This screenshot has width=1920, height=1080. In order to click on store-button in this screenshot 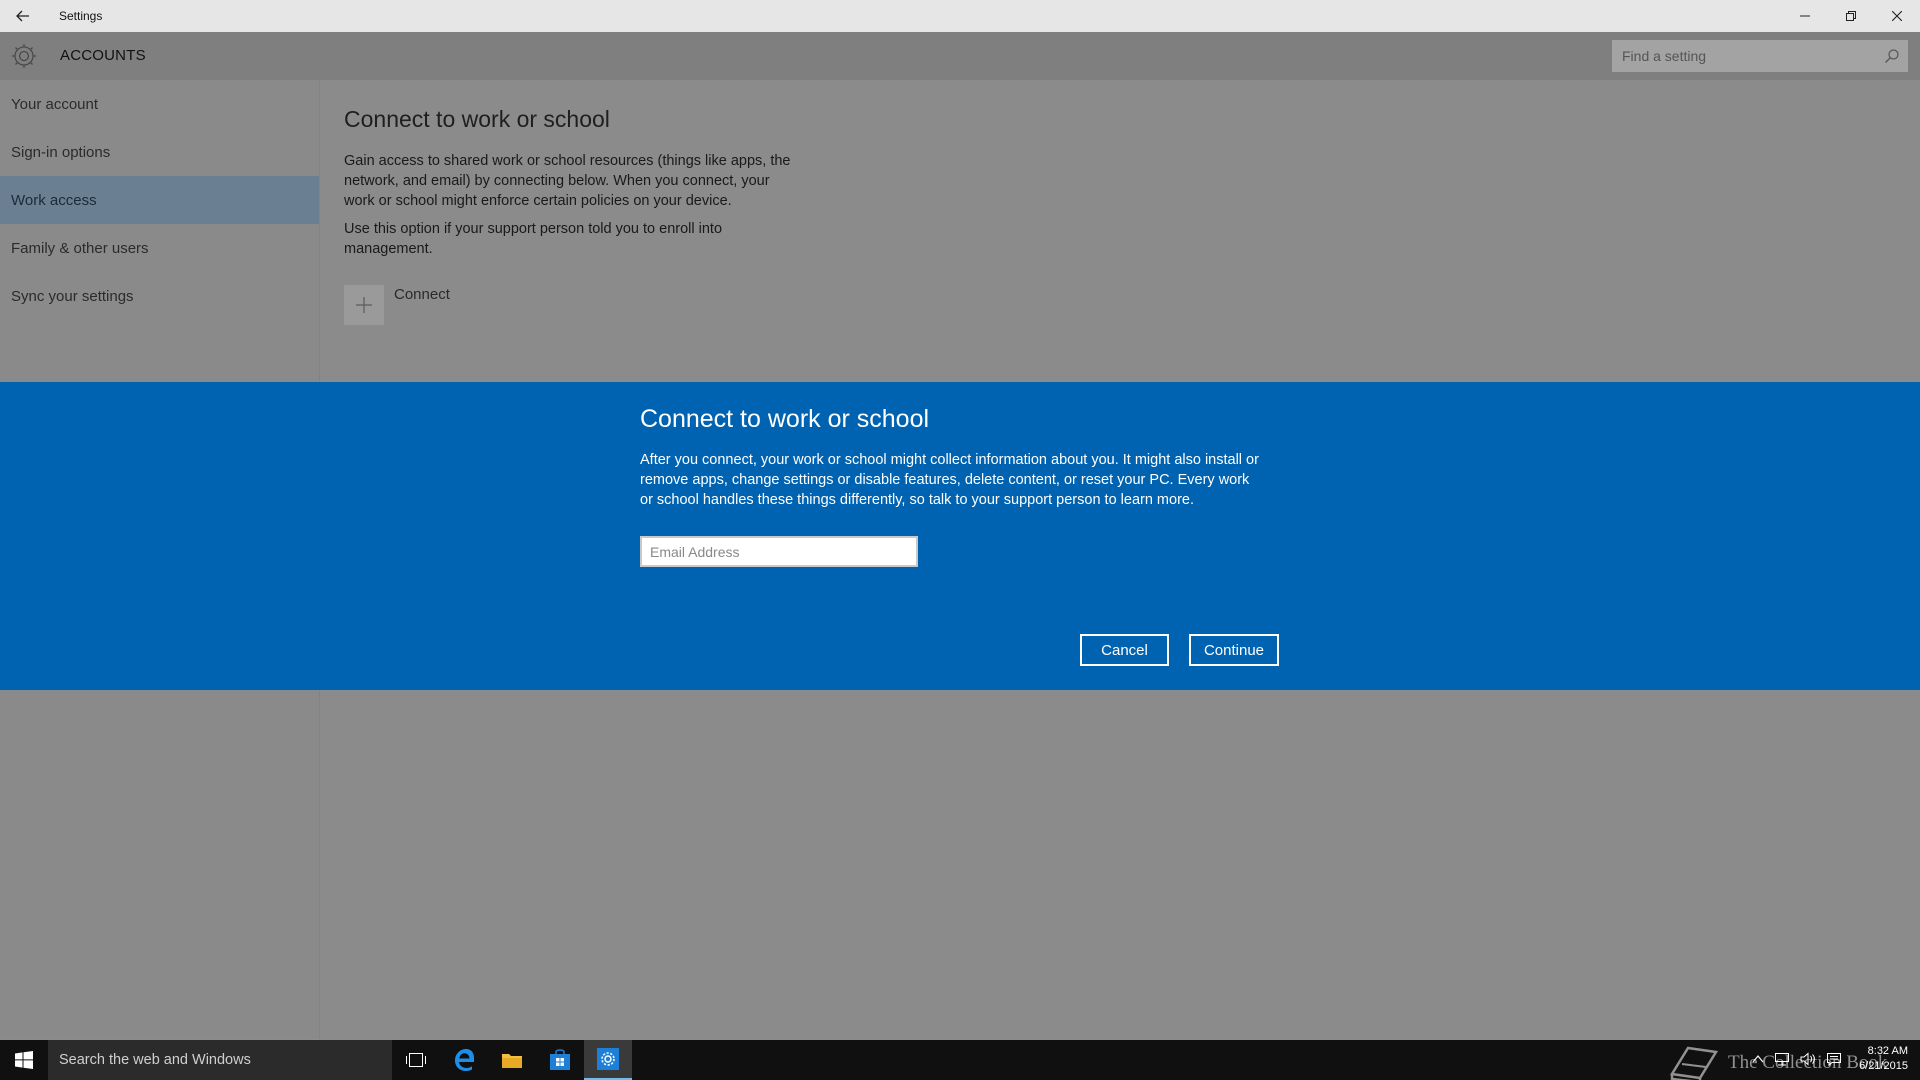, I will do `click(560, 1060)`.